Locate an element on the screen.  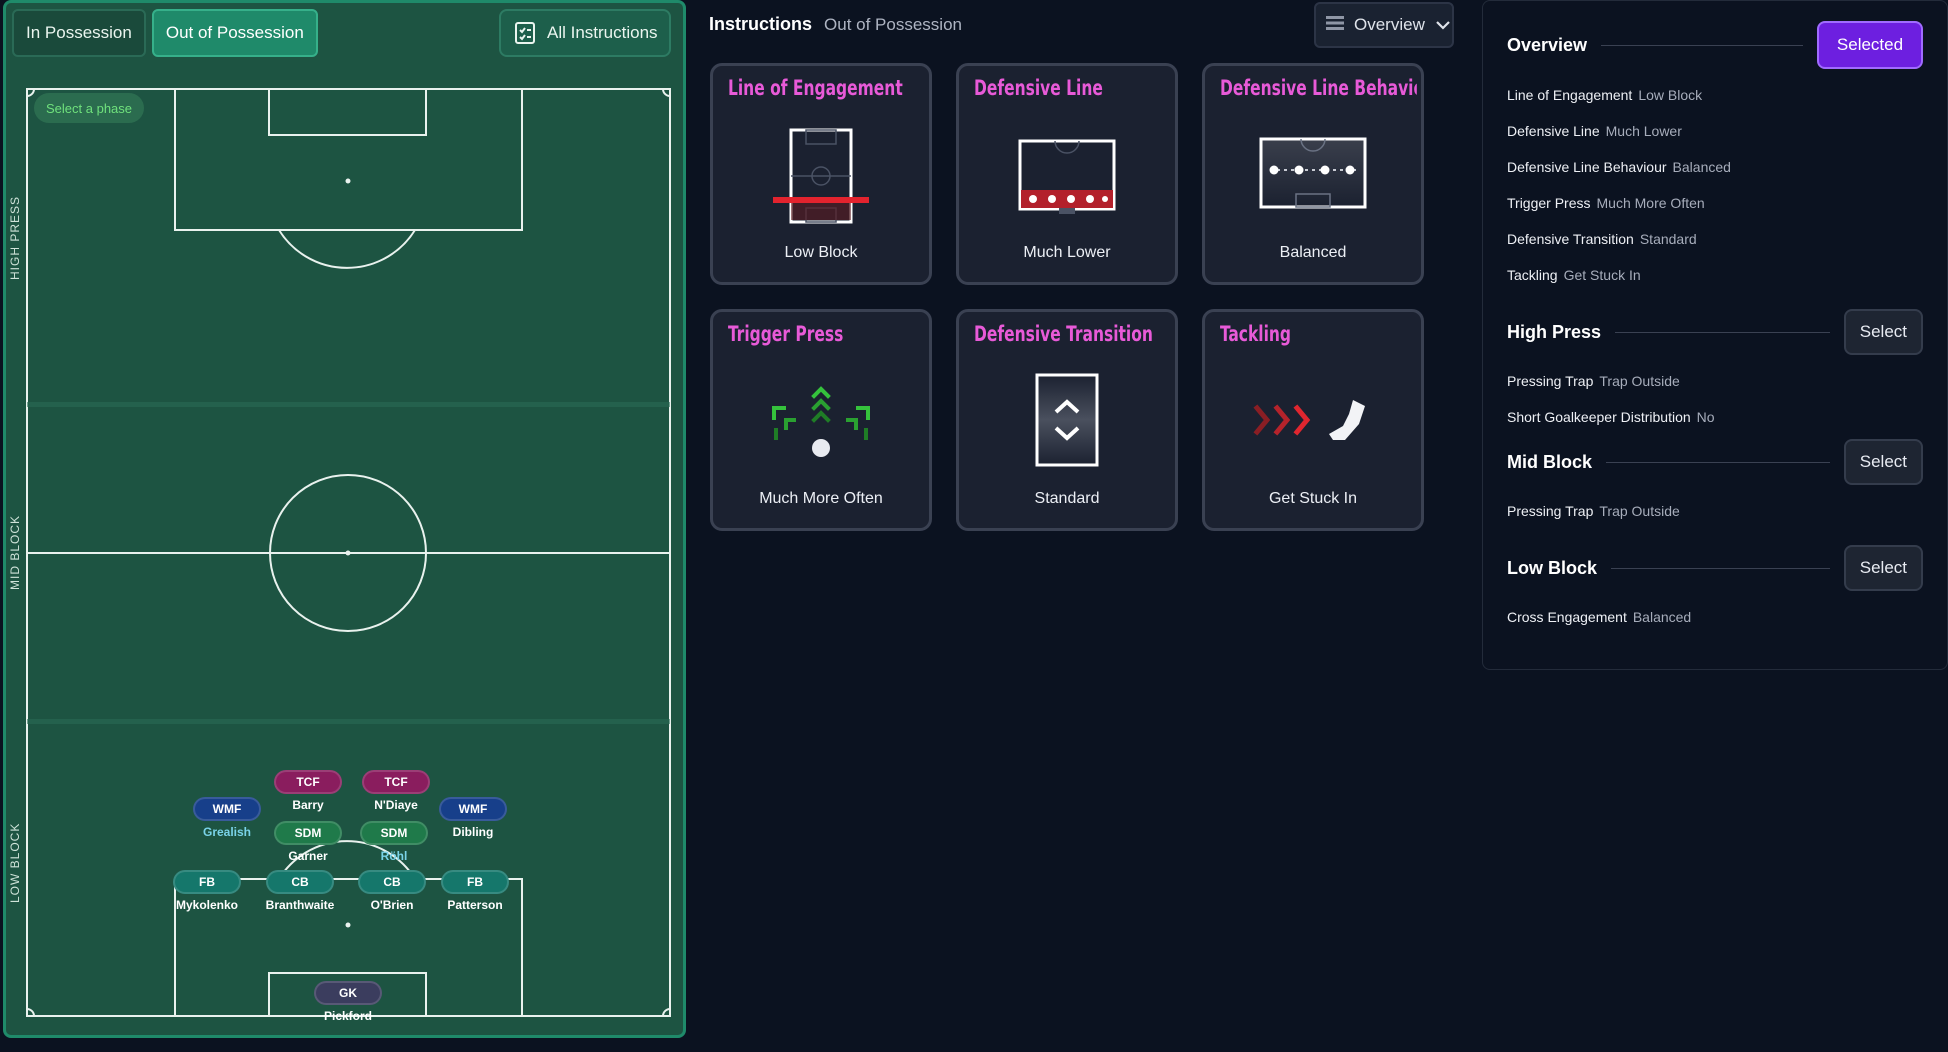
all-instructions-button: All Instructions is located at coordinates (585, 33).